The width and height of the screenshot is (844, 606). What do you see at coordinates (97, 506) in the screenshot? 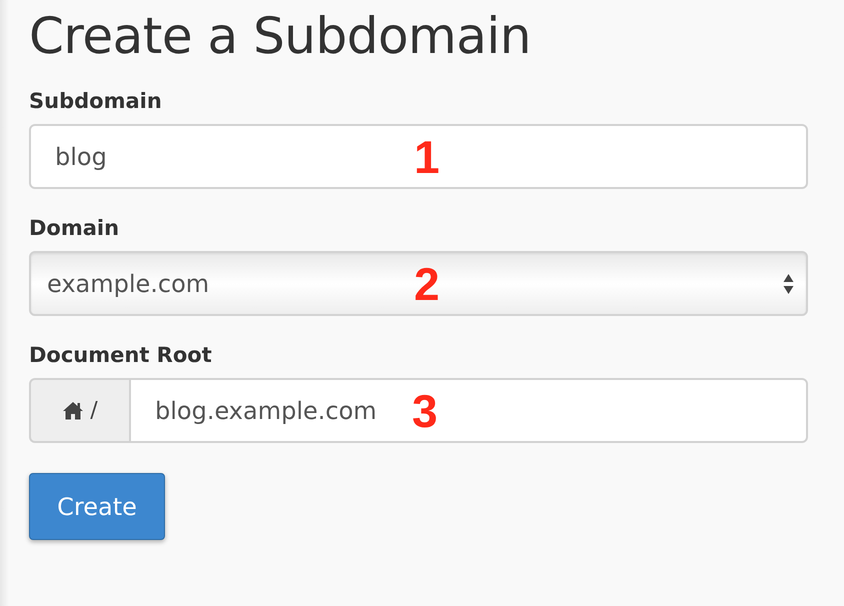
I see `create-button: Create` at bounding box center [97, 506].